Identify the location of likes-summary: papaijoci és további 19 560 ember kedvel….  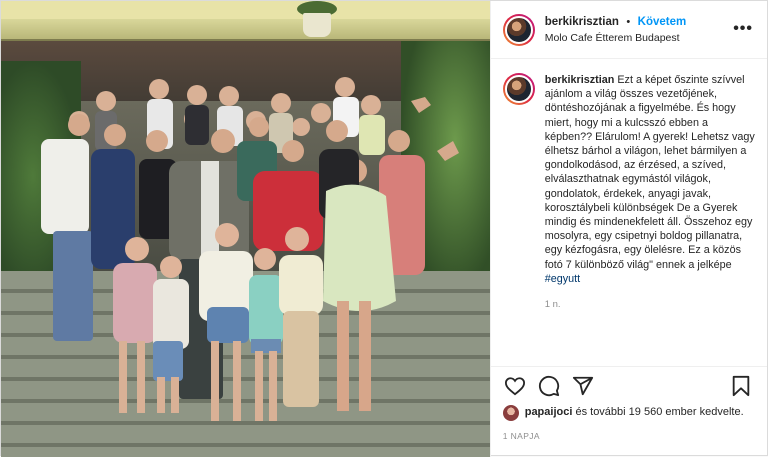
(629, 413).